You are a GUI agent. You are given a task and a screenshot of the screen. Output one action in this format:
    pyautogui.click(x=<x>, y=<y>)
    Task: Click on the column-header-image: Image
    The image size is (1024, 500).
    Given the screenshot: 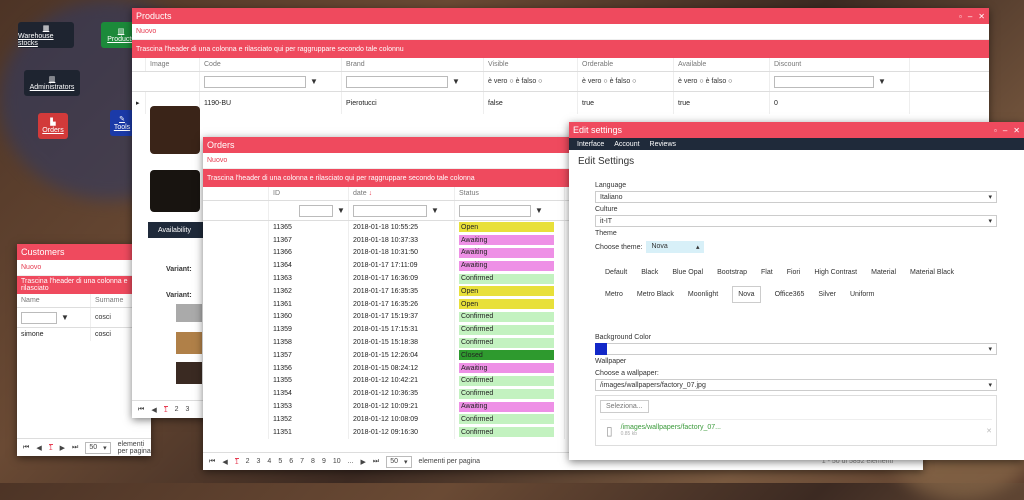 What is the action you would take?
    pyautogui.click(x=173, y=64)
    